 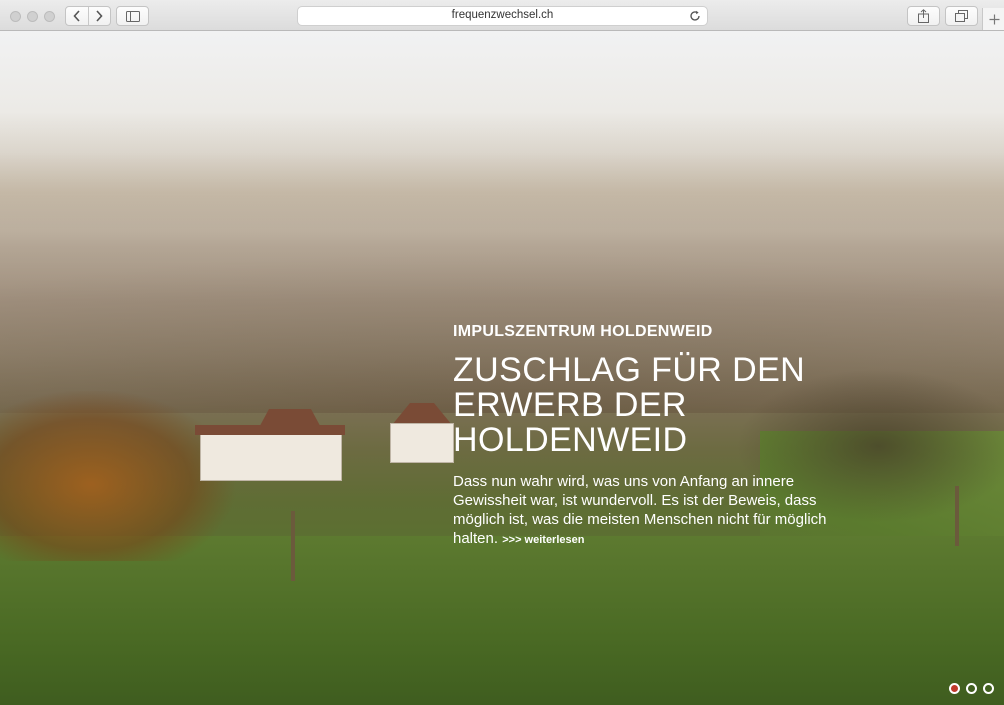 I want to click on chevron-right-icon, so click(x=99, y=16).